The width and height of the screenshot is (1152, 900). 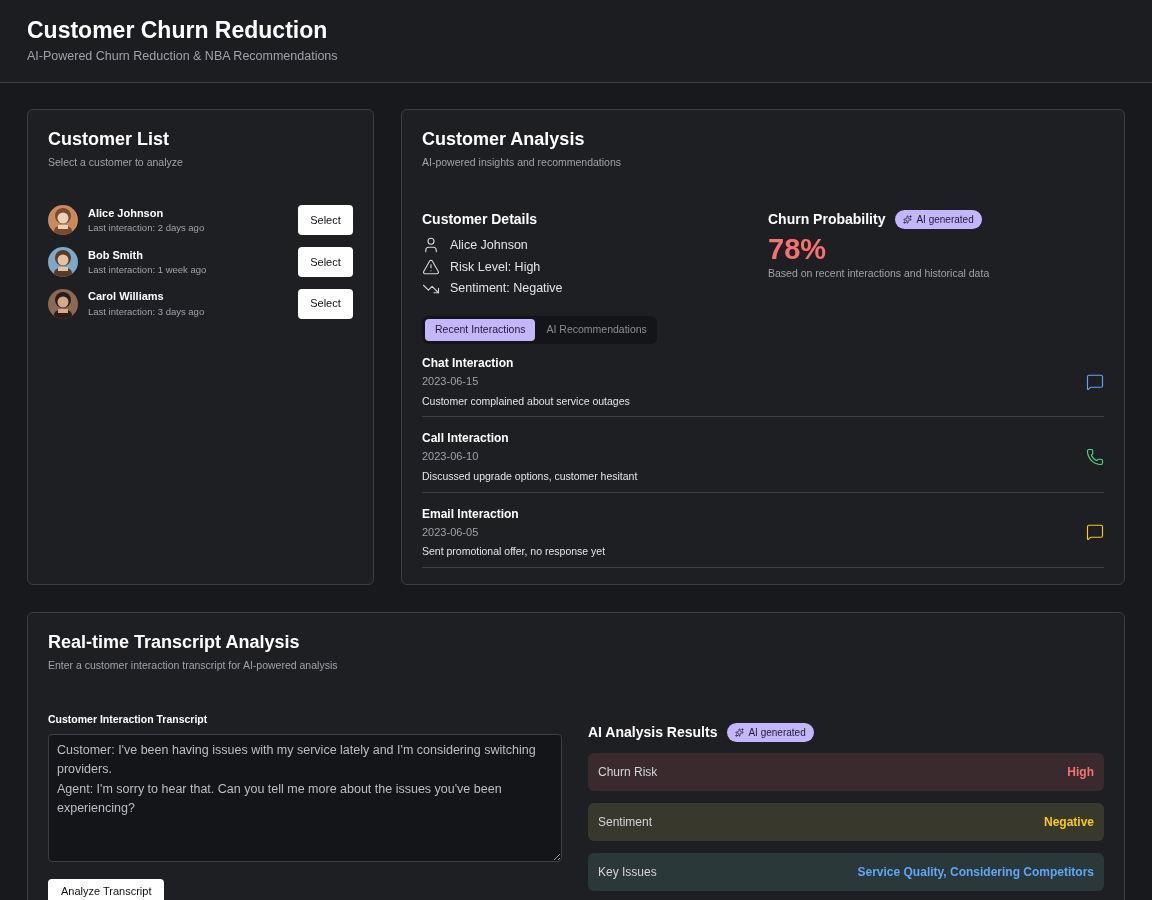 I want to click on result-value: Service Quality, Considering Competitors, so click(x=975, y=872).